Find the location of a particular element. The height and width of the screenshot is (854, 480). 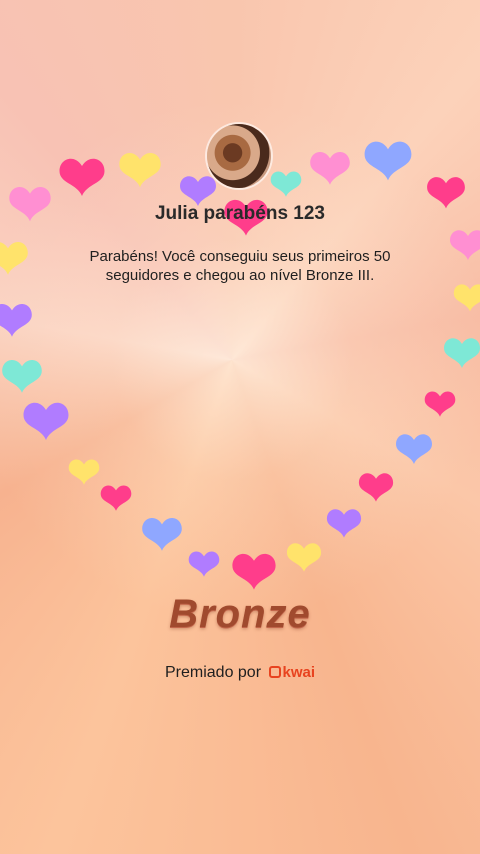

awarded-by: Premiado por kwai is located at coordinates (240, 673).